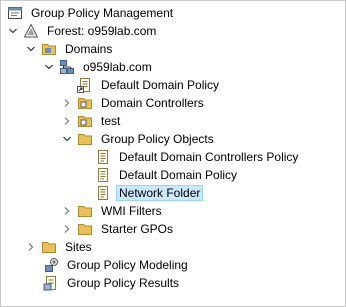 The height and width of the screenshot is (307, 346). Describe the element at coordinates (67, 67) in the screenshot. I see `domain-icon` at that location.